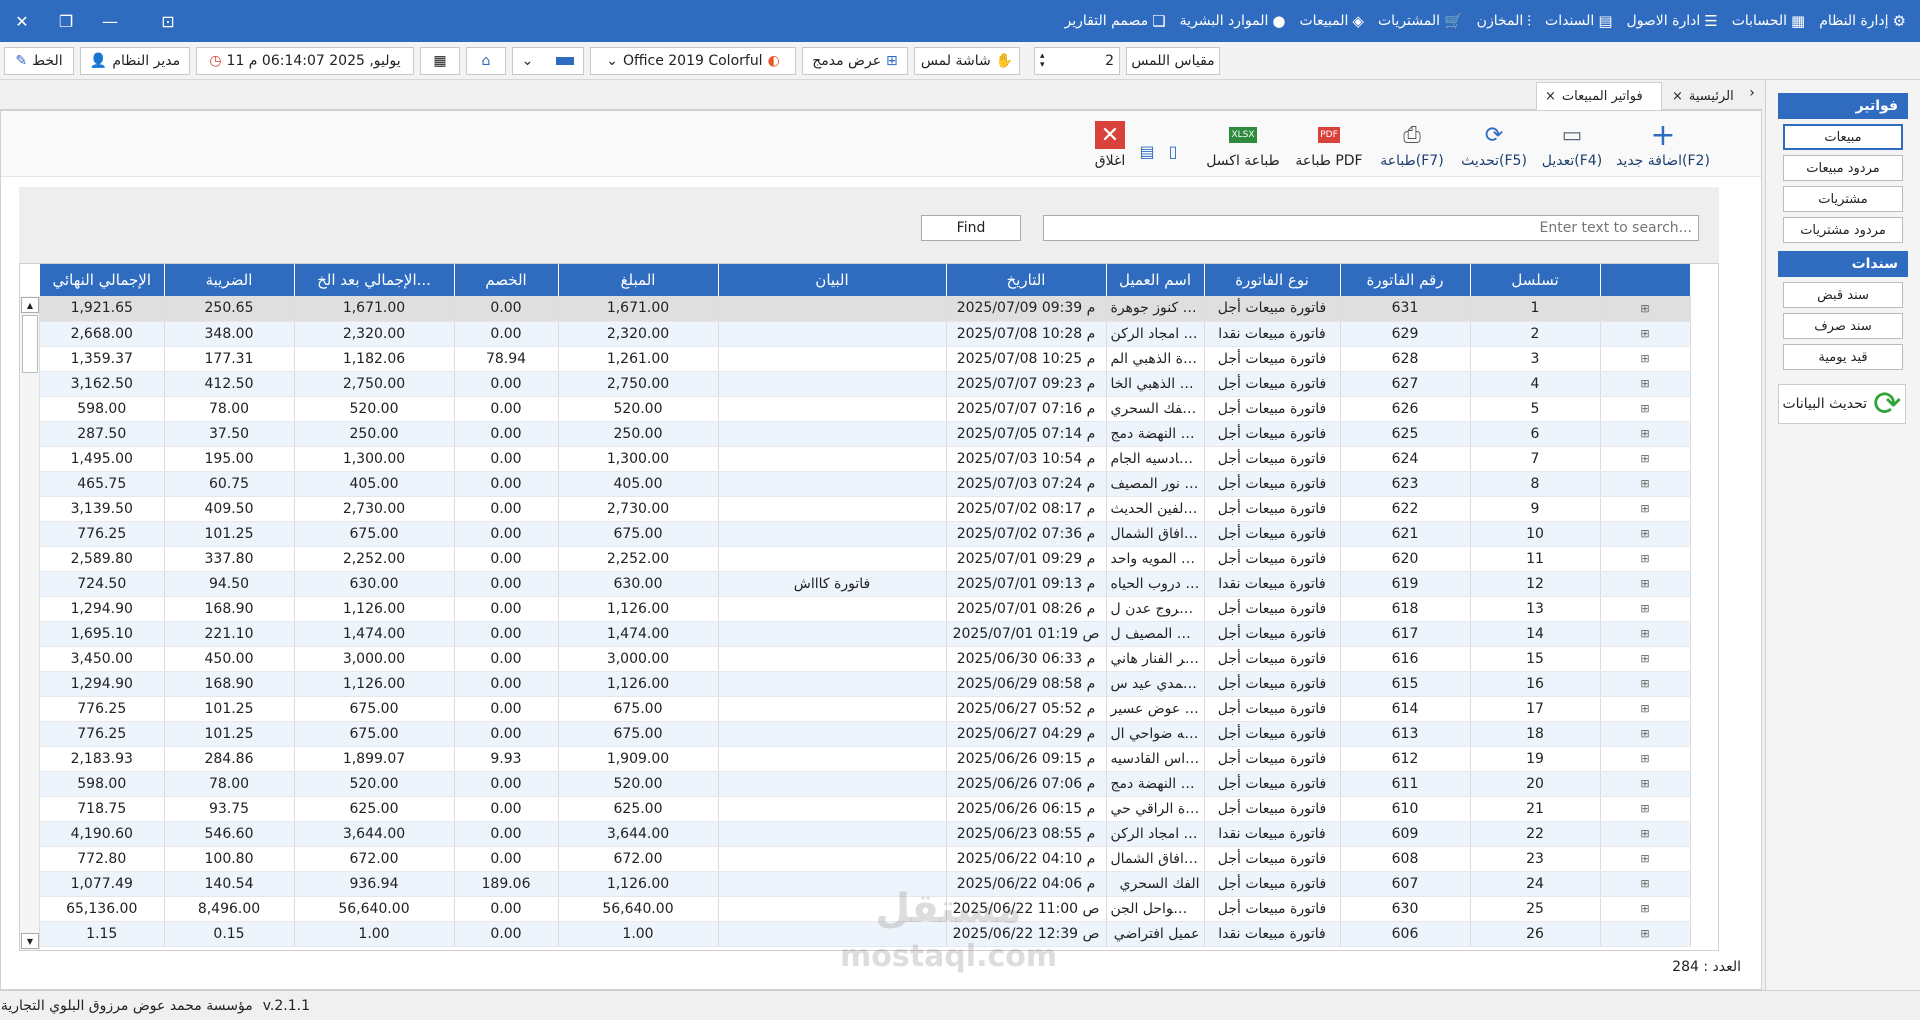 The width and height of the screenshot is (1920, 1020). Describe the element at coordinates (30, 623) in the screenshot. I see `vertical-scrollbar: ▲ ▼` at that location.